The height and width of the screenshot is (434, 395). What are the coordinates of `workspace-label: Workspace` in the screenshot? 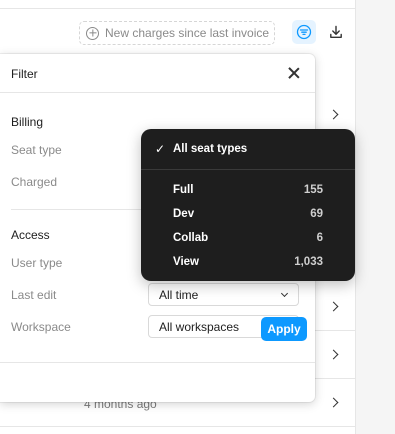 It's located at (41, 327).